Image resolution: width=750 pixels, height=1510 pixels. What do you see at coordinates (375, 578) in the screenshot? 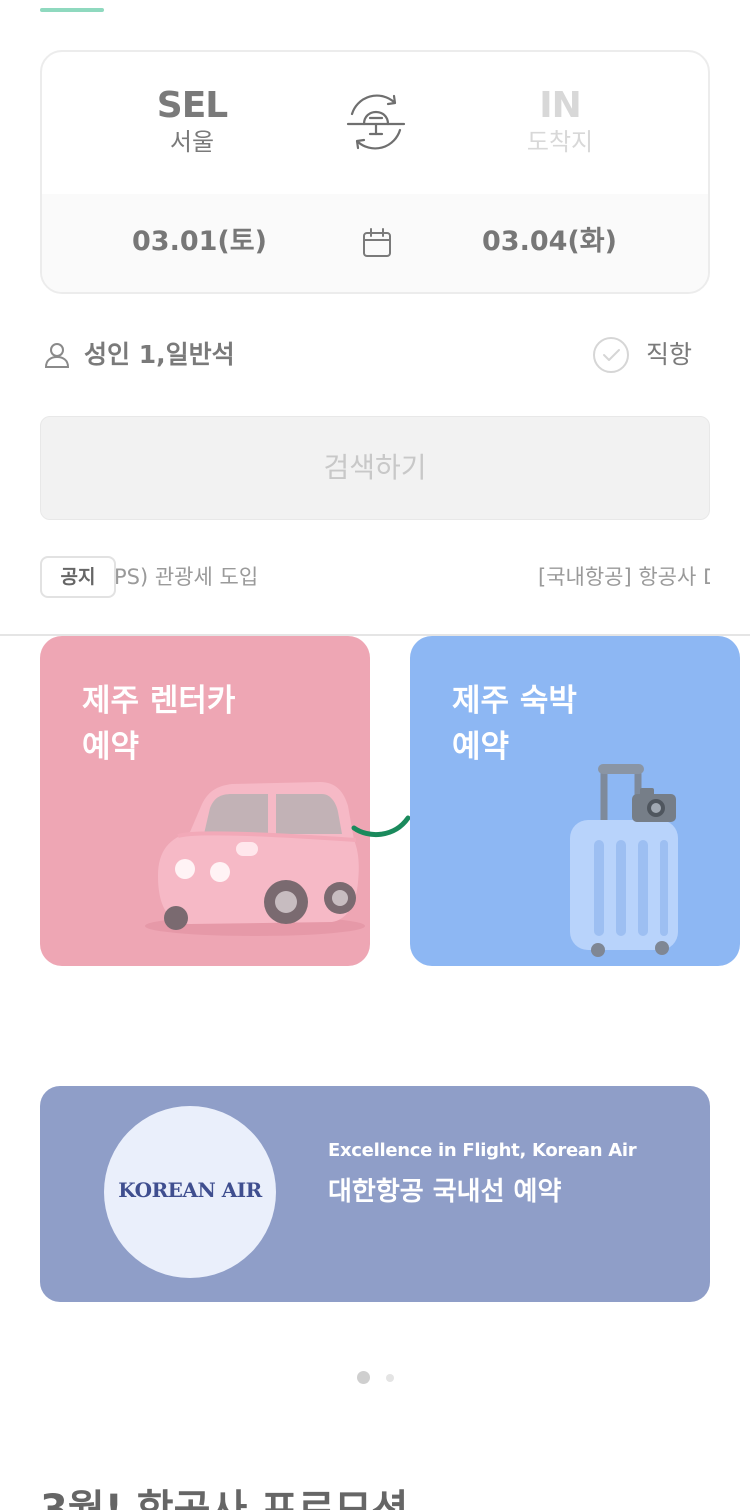
I see `notice-ticker: 공지 PS) 관광세 도입 [국내항공] 항공사 D` at bounding box center [375, 578].